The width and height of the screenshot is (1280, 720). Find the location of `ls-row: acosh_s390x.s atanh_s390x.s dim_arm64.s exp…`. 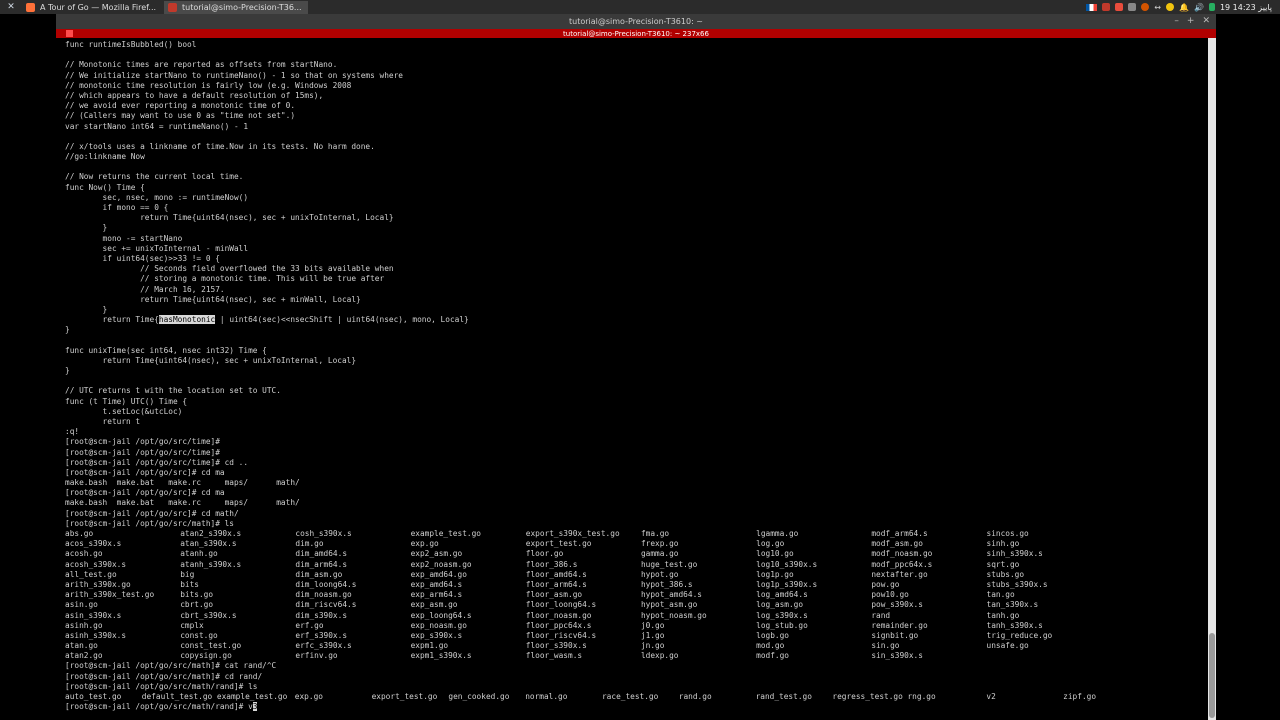

ls-row: acosh_s390x.s atanh_s390x.s dim_arm64.s exp… is located at coordinates (636, 565).